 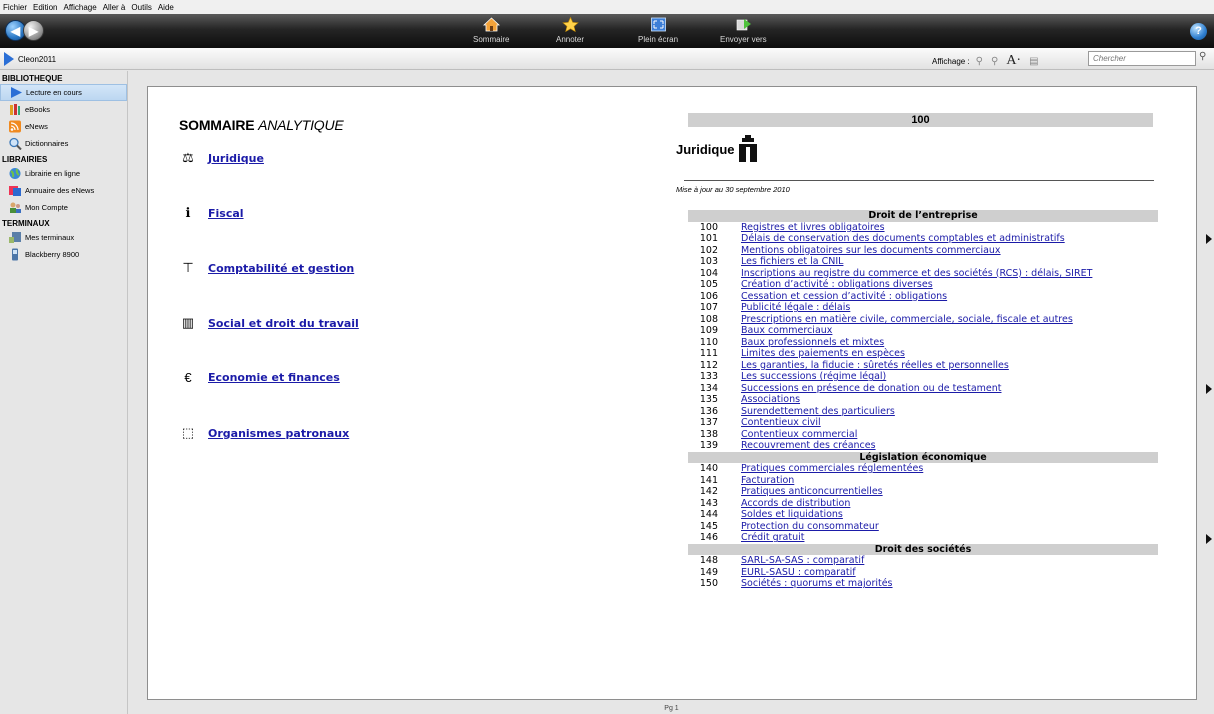 I want to click on index-number: 137, so click(x=708, y=423).